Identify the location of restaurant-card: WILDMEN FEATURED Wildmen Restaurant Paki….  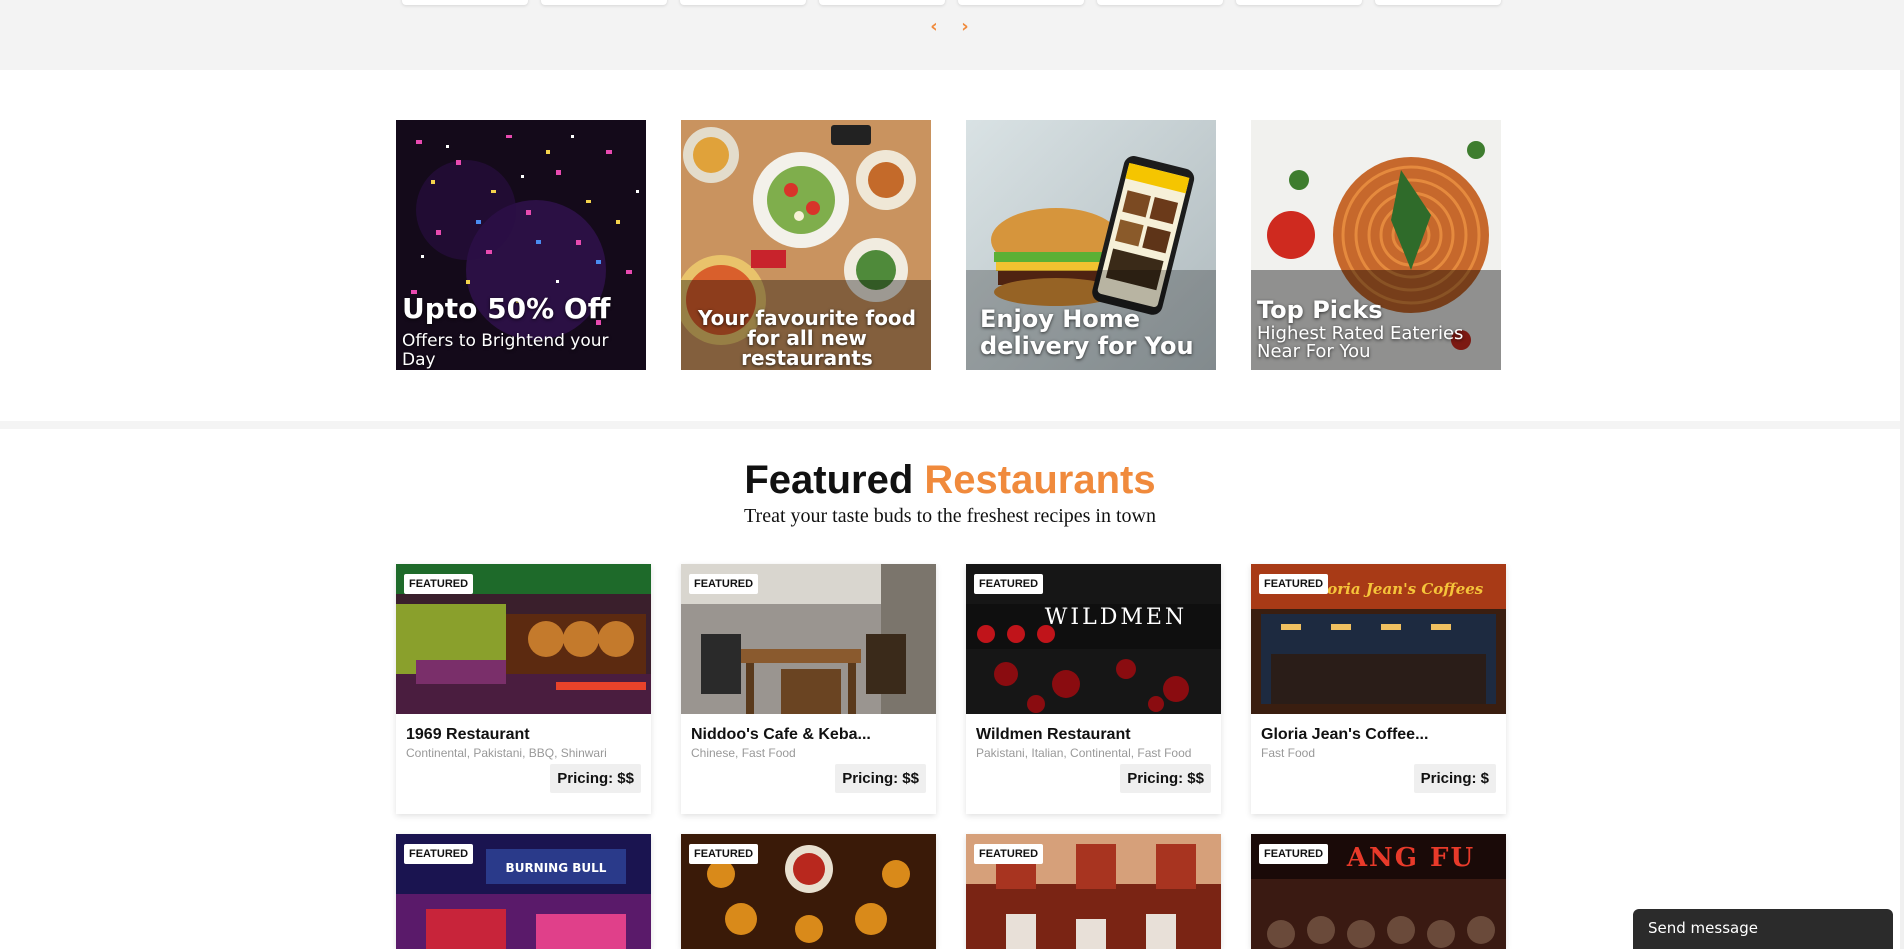
(1093, 689).